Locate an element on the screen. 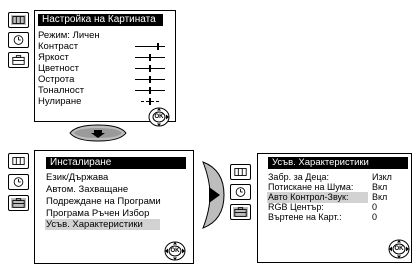 The height and width of the screenshot is (267, 416). reset-indicator is located at coordinates (150, 101).